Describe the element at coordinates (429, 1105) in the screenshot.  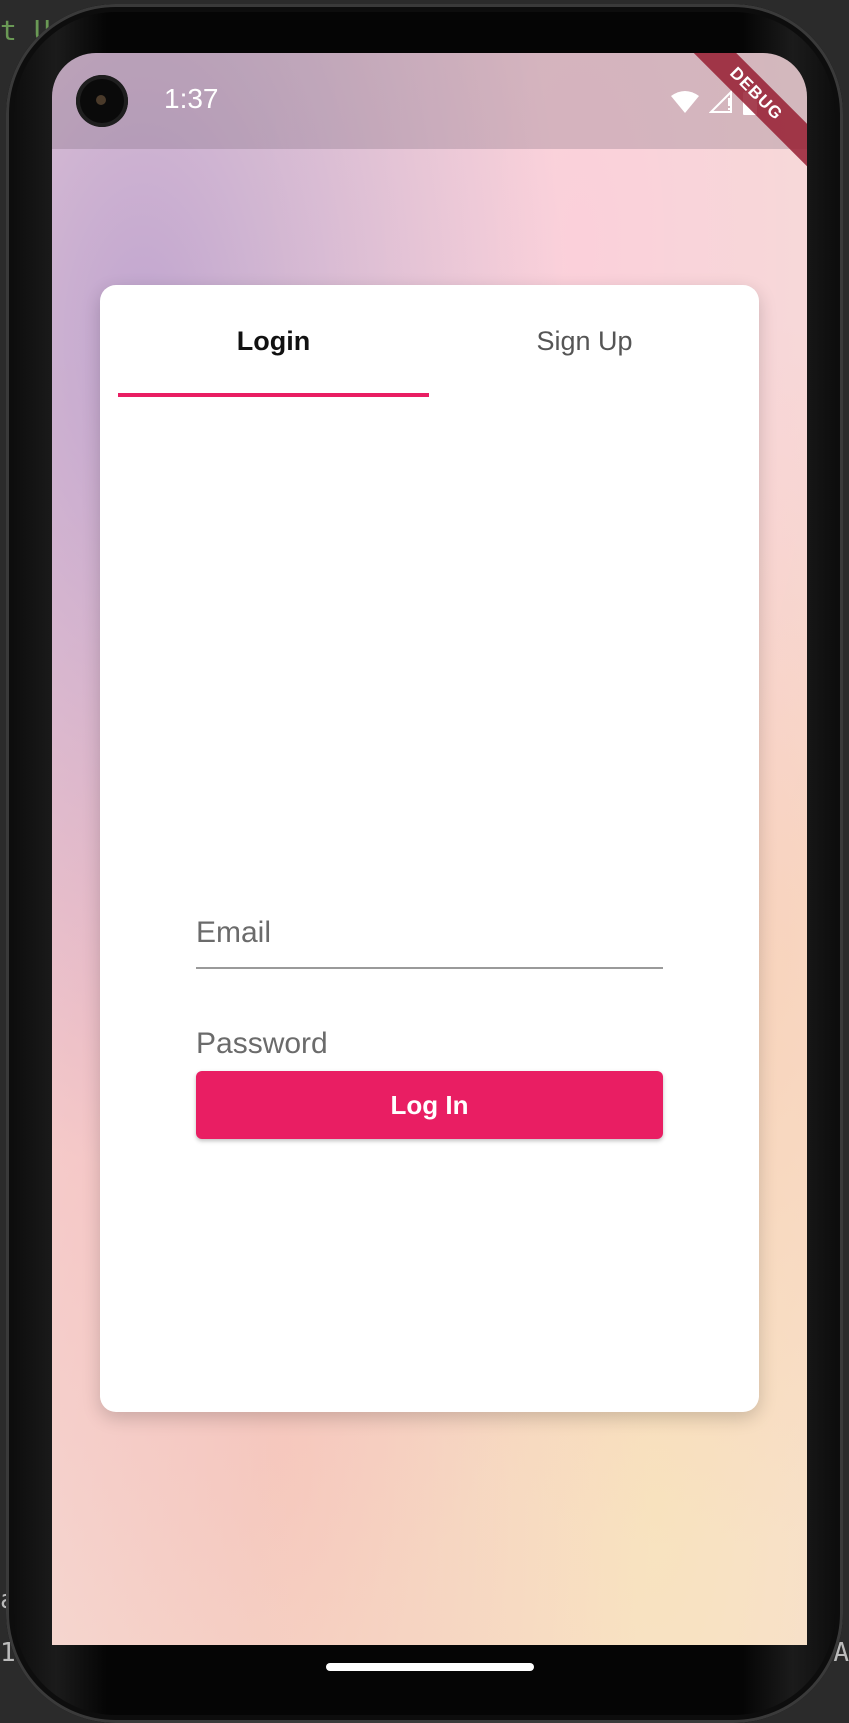
I see `login-button: Log In` at that location.